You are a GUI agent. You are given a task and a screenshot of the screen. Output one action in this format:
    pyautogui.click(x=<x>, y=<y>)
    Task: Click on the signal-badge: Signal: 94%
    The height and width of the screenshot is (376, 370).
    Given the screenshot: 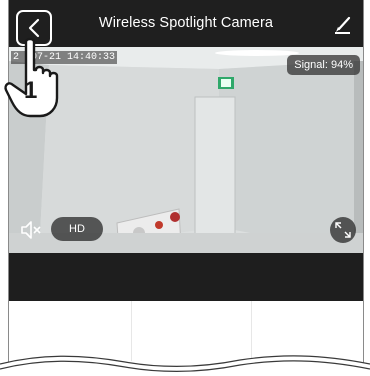 What is the action you would take?
    pyautogui.click(x=323, y=65)
    